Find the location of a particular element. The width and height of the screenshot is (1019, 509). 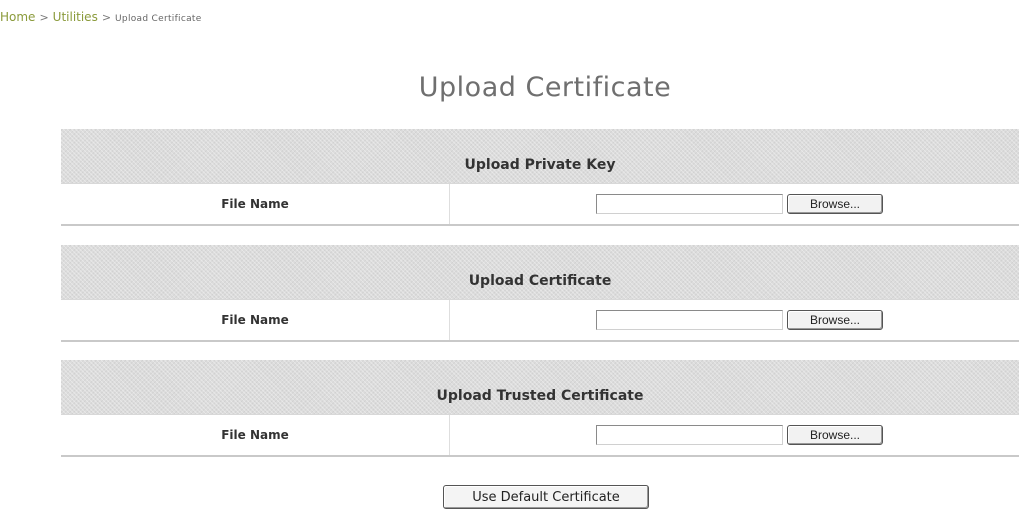

private-key-file-input is located at coordinates (689, 204).